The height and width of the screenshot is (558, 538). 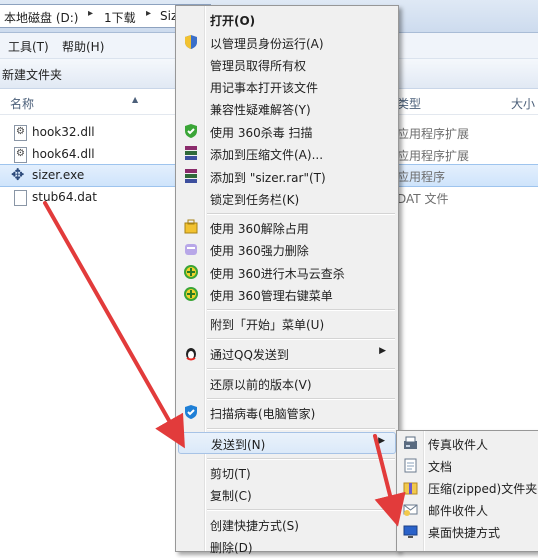 What do you see at coordinates (287, 20) in the screenshot?
I see `menu-open: 打开(O)` at bounding box center [287, 20].